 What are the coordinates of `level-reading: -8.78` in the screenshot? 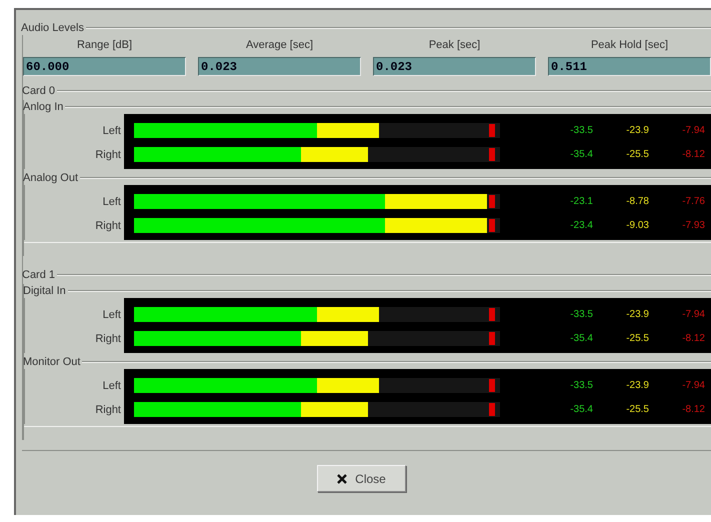 It's located at (637, 201).